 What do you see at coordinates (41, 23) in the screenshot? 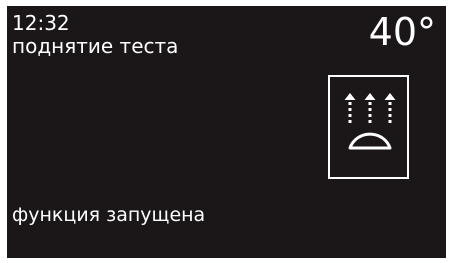
I see `clock-time: 12:32` at bounding box center [41, 23].